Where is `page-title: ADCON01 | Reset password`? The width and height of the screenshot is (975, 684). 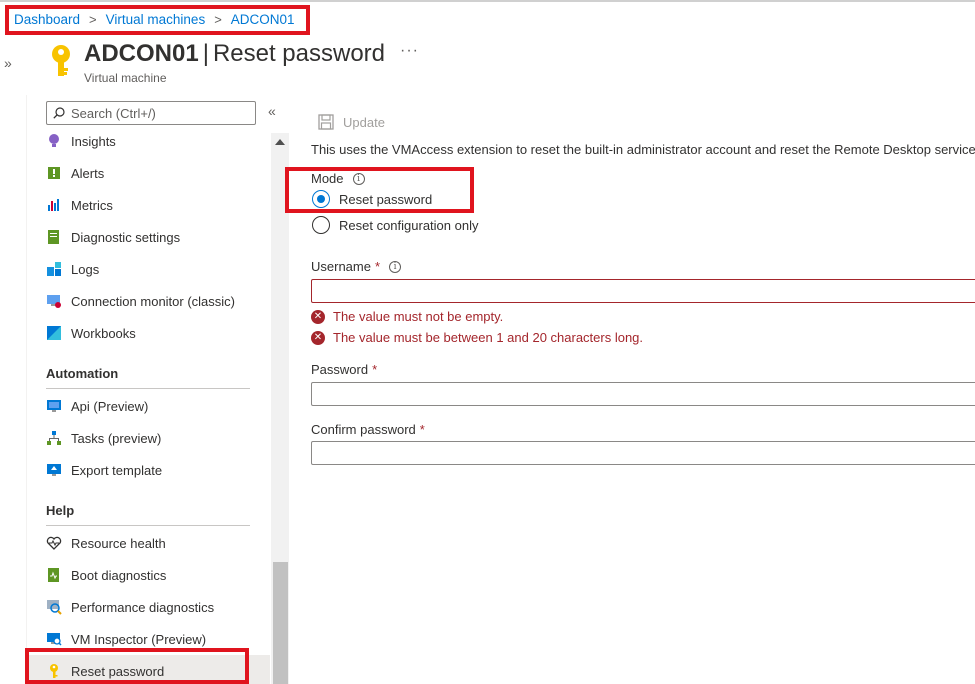
page-title: ADCON01 | Reset password is located at coordinates (234, 54).